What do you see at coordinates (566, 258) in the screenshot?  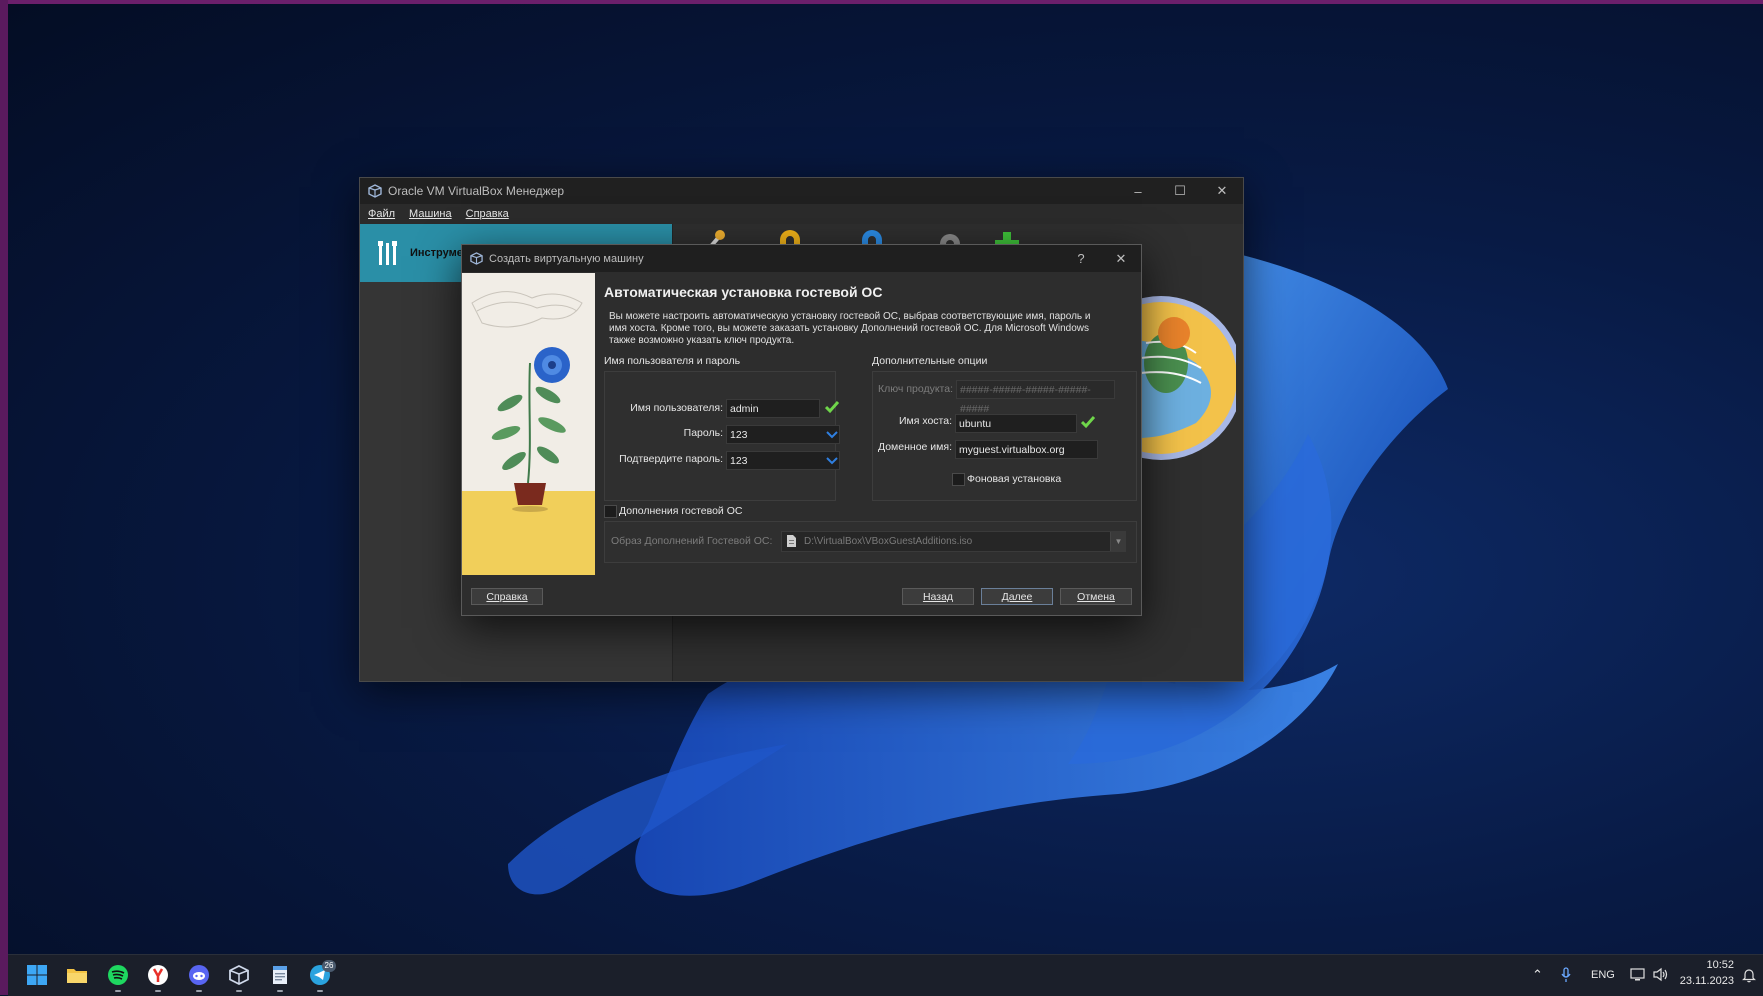 I see `dialog-title: Создать виртуальную машину` at bounding box center [566, 258].